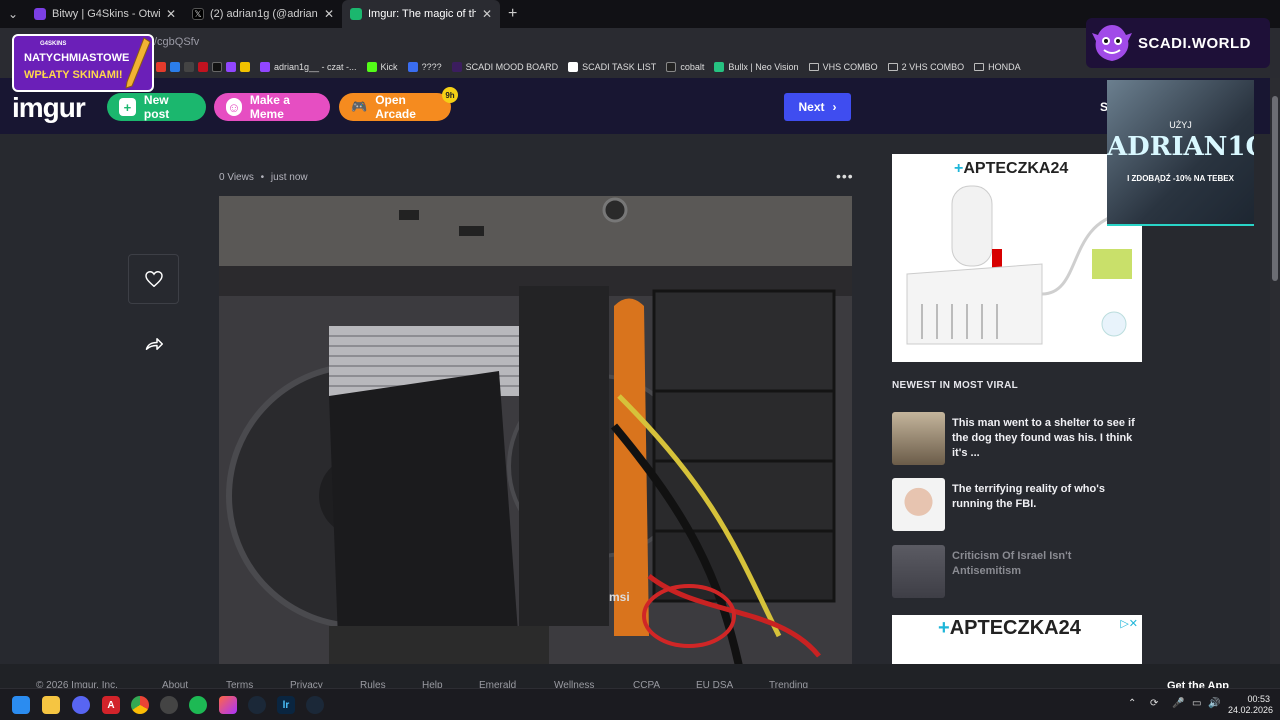 The height and width of the screenshot is (720, 1280). Describe the element at coordinates (105, 14) in the screenshot. I see `browser-tab-g4skins: Bitwy | G4Skins - Otwieraj skrz ✕` at that location.